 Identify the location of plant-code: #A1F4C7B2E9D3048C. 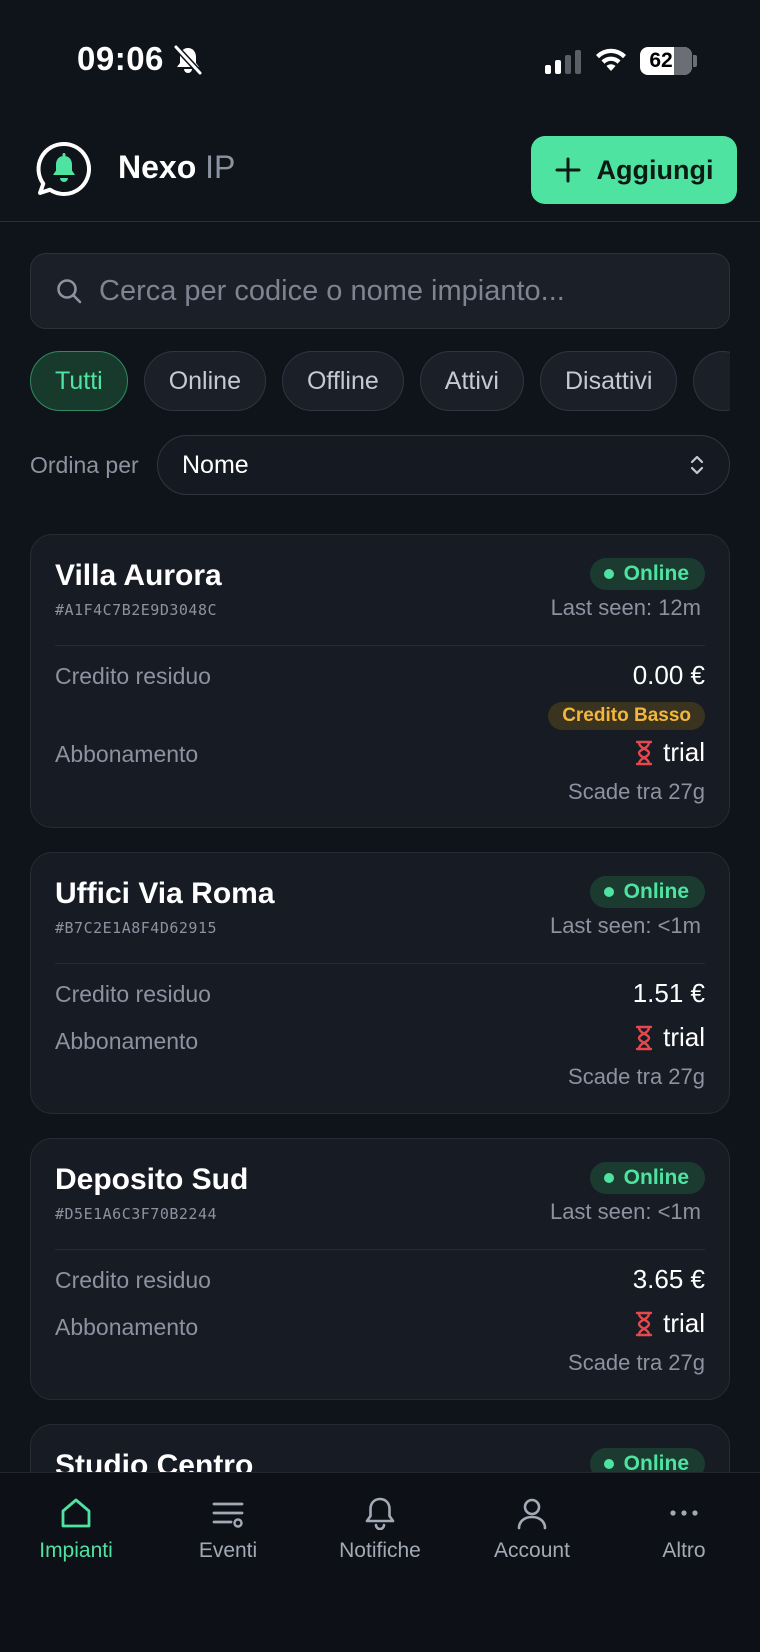
(136, 610).